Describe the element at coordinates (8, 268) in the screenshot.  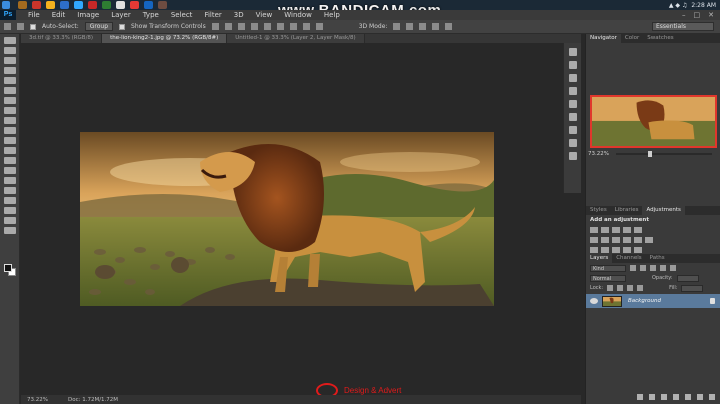
I see `foreground-color-swatch` at that location.